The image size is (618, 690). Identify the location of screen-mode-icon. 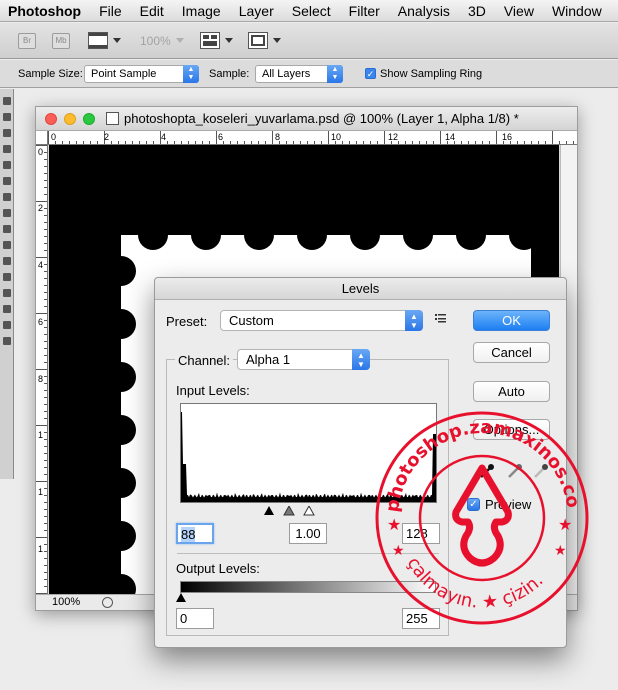
(258, 40).